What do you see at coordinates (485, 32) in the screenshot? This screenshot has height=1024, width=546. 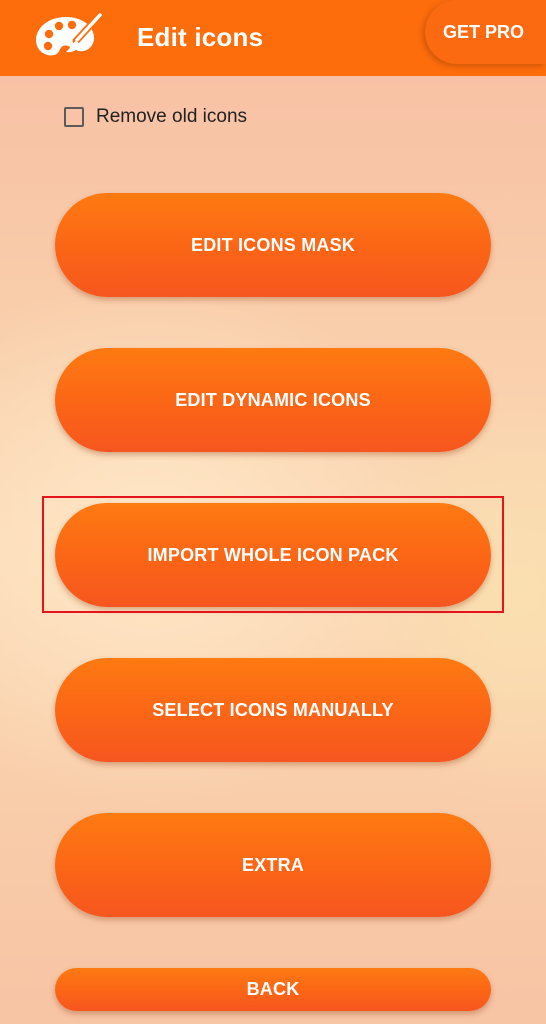 I see `get-pro-button: GET PRO` at bounding box center [485, 32].